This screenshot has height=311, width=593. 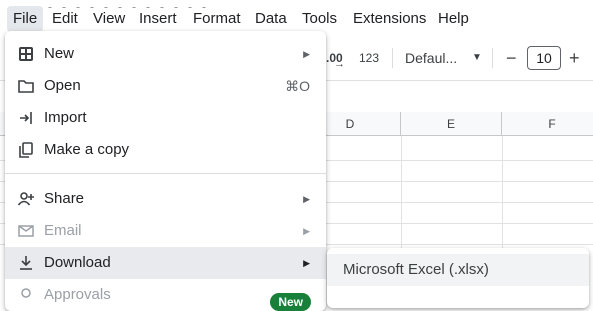 I want to click on decimal-arrow-icon: →, so click(x=339, y=64).